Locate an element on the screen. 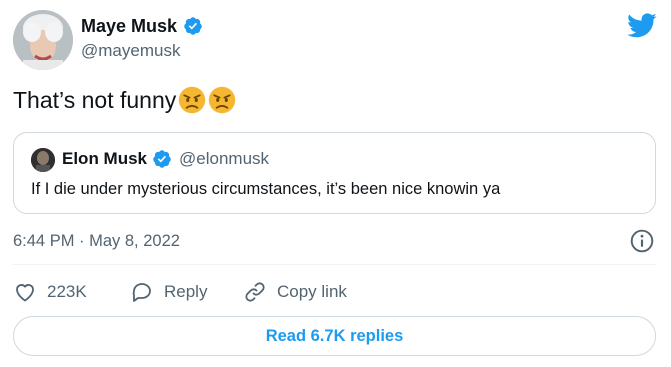 The height and width of the screenshot is (367, 671). tweet-actions: 223K Reply Copy link is located at coordinates (180, 292).